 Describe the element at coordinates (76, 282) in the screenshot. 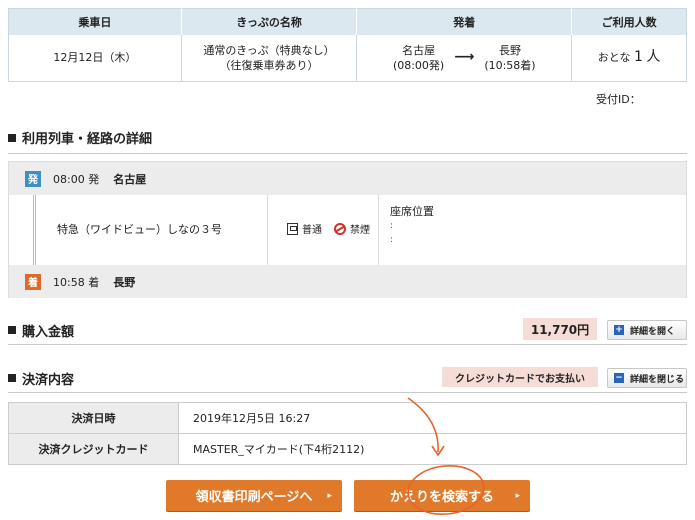

I see `arrival-row-time: 10:58 着` at that location.